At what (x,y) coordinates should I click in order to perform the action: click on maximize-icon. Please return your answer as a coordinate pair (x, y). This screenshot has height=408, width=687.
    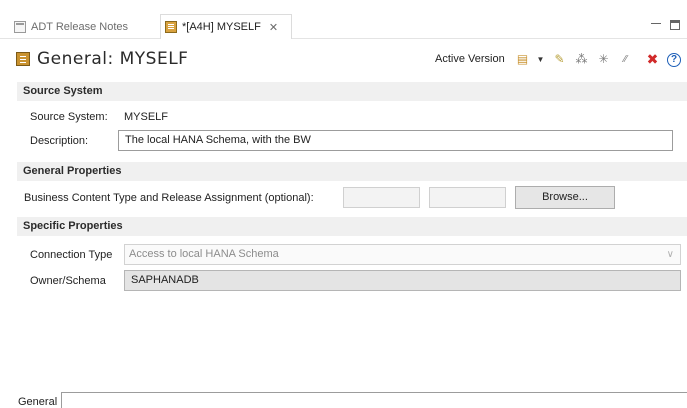
    Looking at the image, I should click on (675, 25).